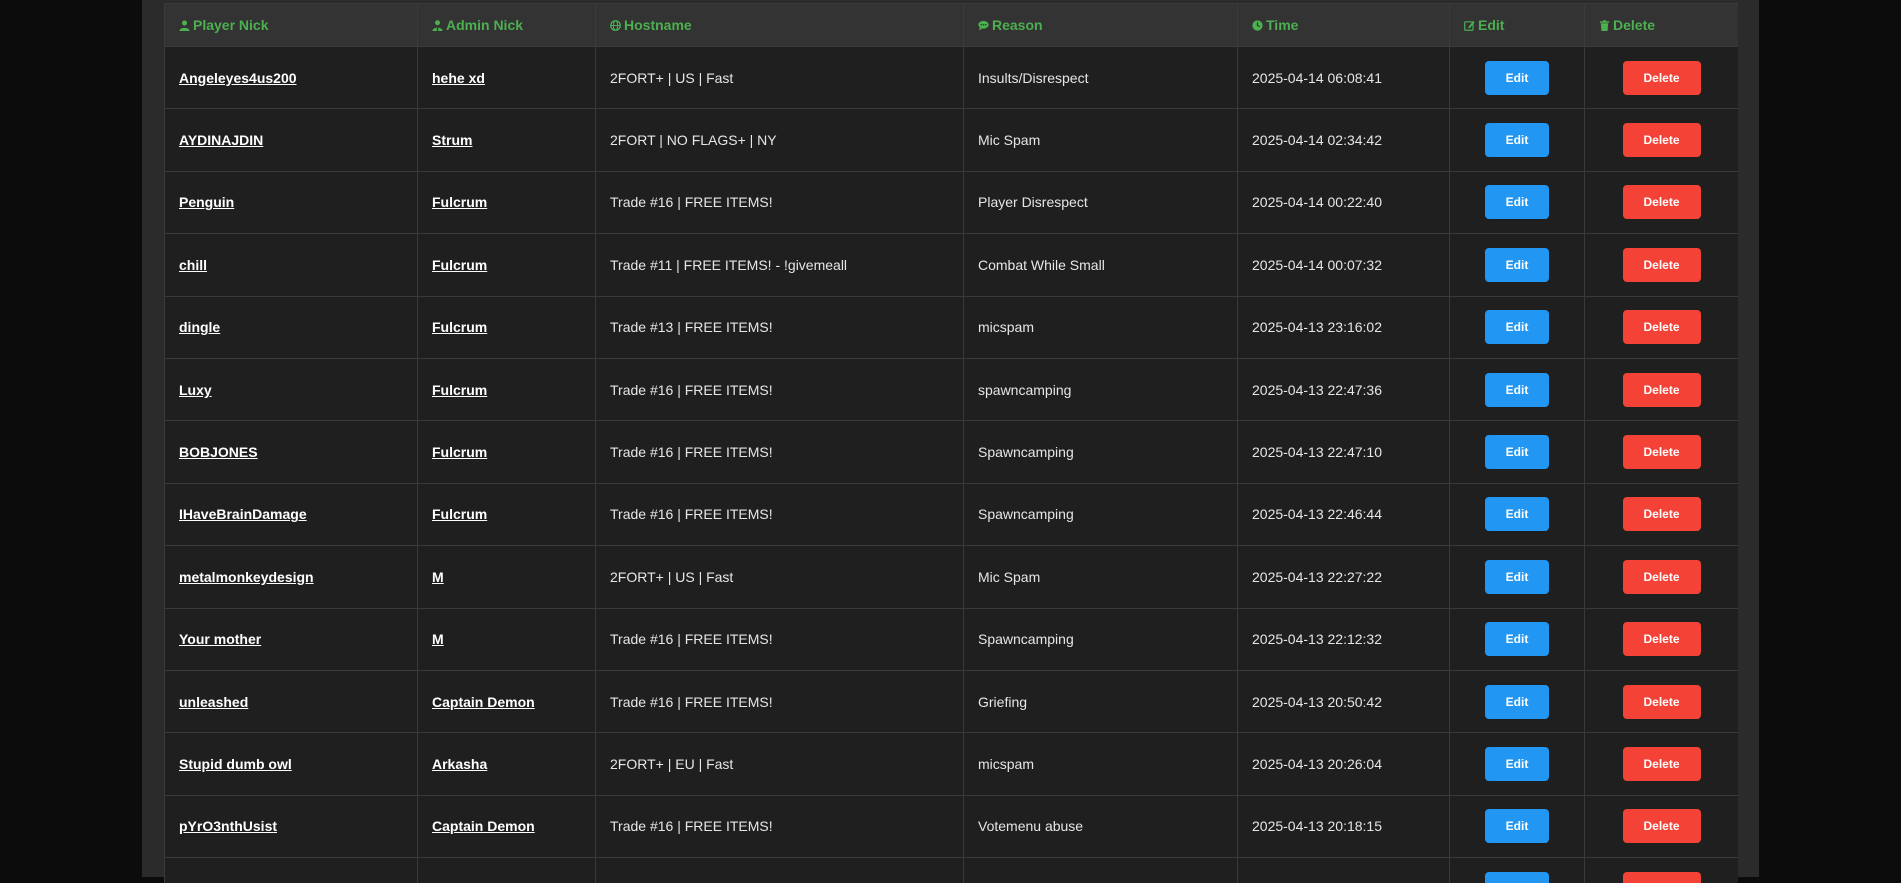 The width and height of the screenshot is (1901, 883). What do you see at coordinates (1344, 140) in the screenshot?
I see `time-cell: 2025-04-14 02:34:42` at bounding box center [1344, 140].